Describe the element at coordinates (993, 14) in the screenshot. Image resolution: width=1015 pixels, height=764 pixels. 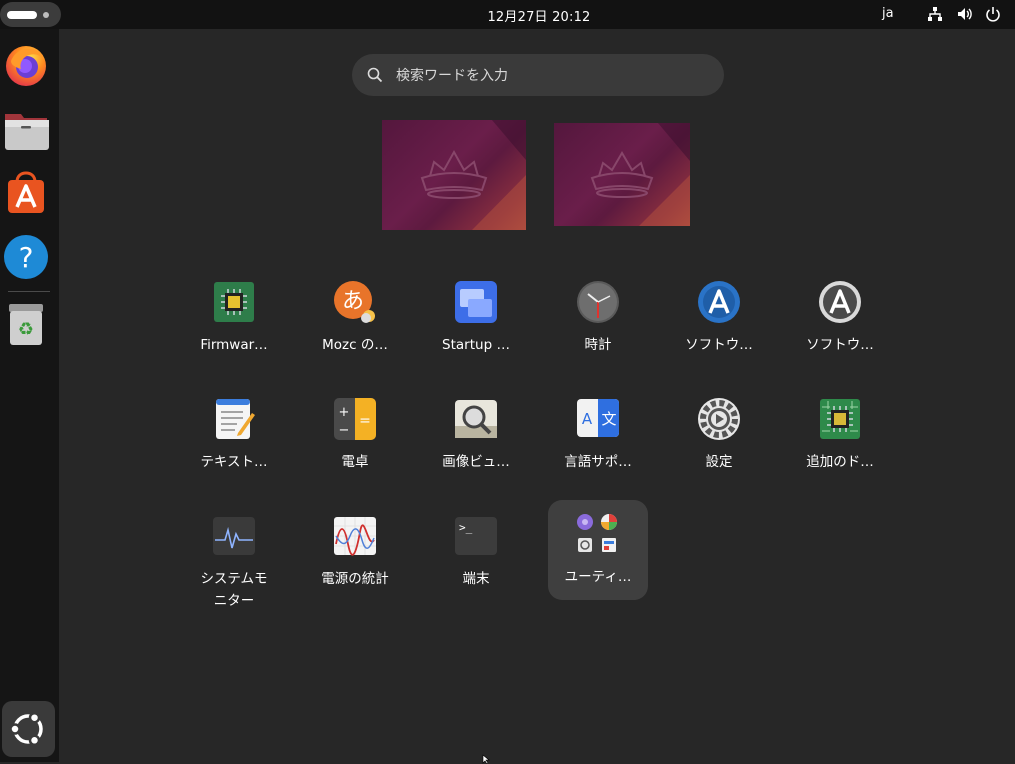
I see `power-icon` at that location.